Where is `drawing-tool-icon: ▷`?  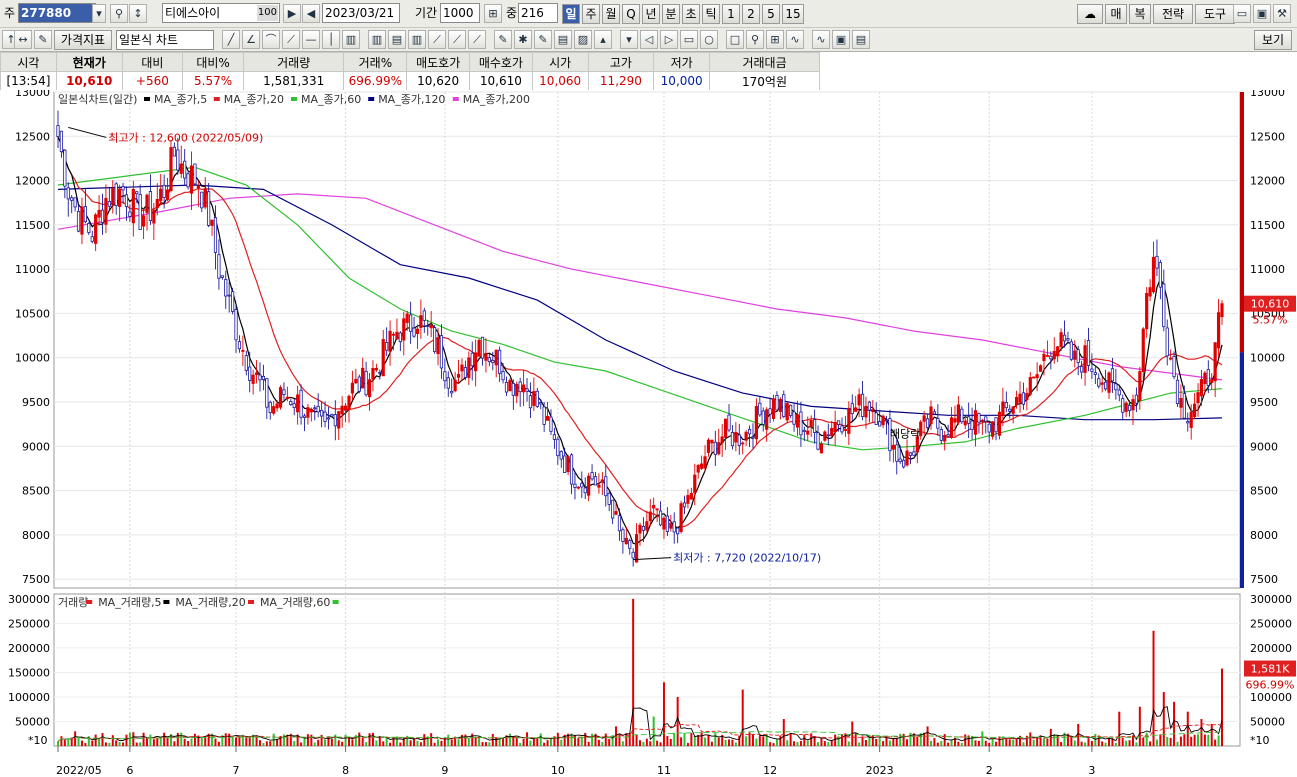
drawing-tool-icon: ▷ is located at coordinates (669, 39).